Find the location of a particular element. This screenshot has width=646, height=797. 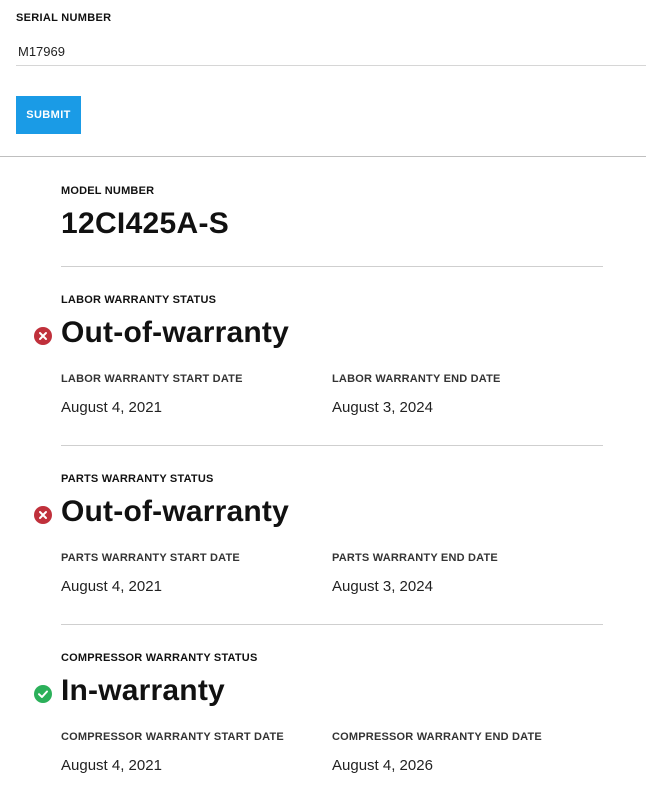

parts-start-date-label: PARTS WARRANTY START DATE is located at coordinates (150, 558).